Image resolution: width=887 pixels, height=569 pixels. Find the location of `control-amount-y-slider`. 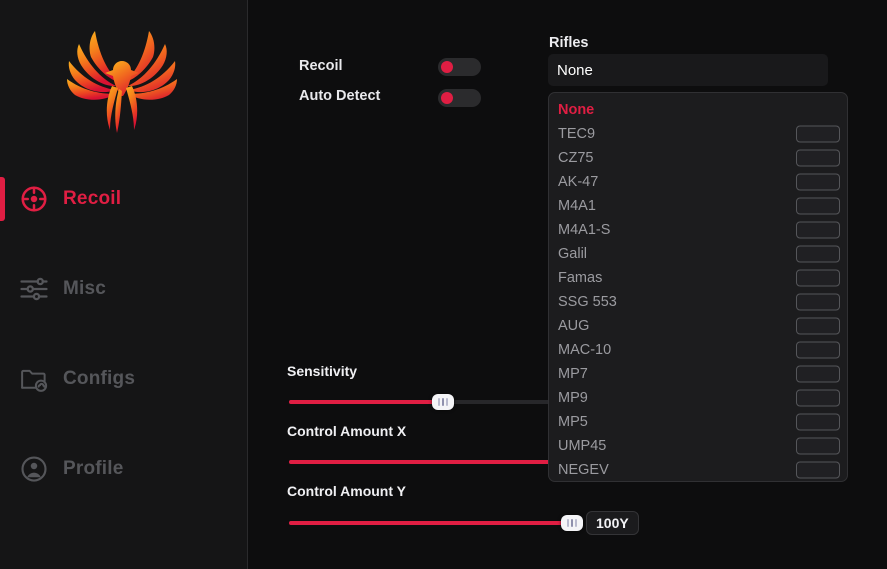

control-amount-y-slider is located at coordinates (436, 523).